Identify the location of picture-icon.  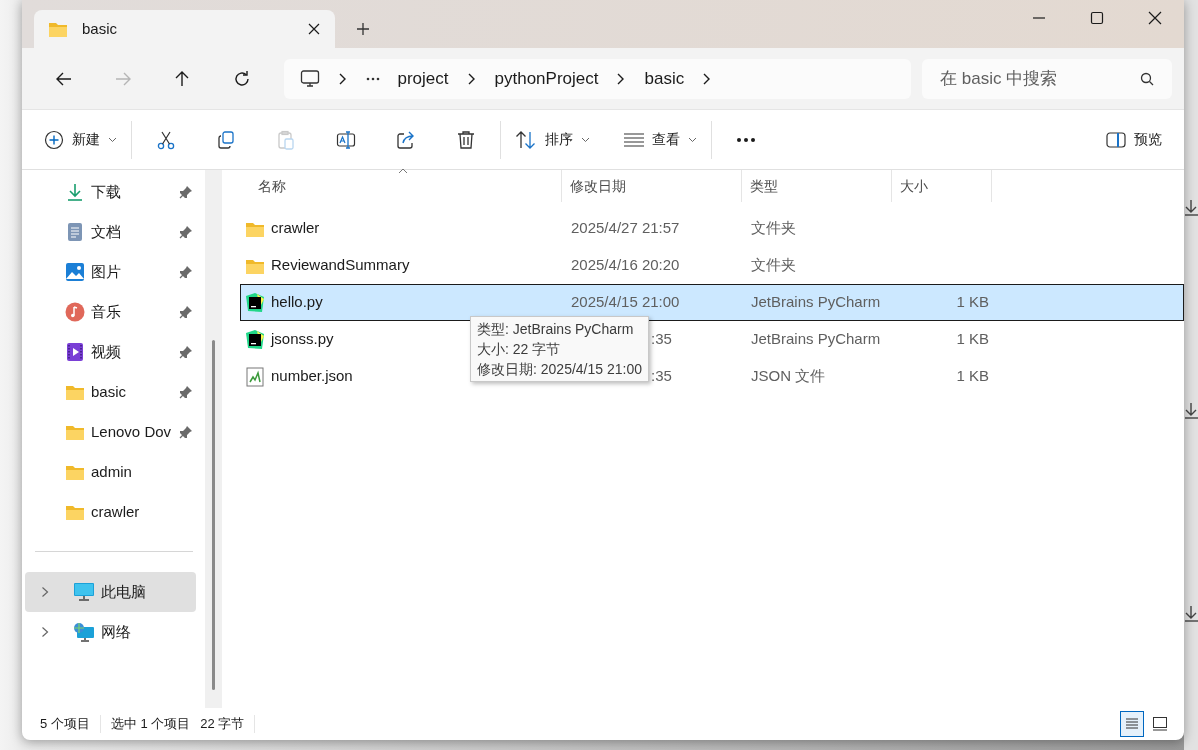
(75, 272).